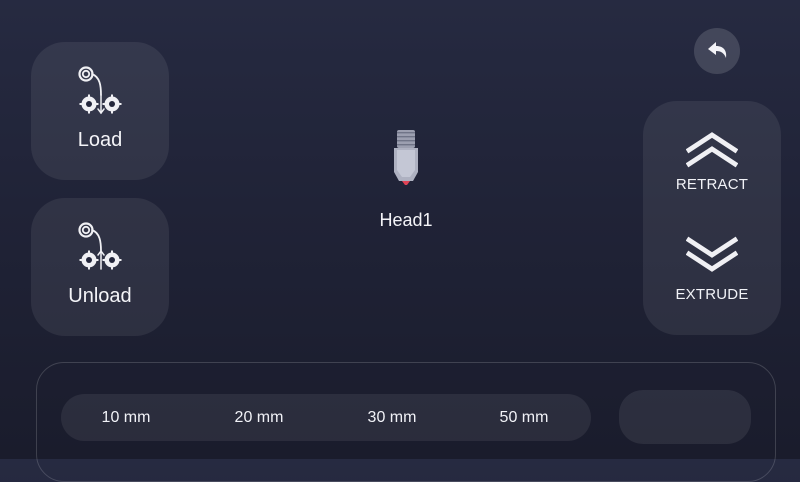  Describe the element at coordinates (524, 417) in the screenshot. I see `distance-option-50mm: 50 mm` at that location.